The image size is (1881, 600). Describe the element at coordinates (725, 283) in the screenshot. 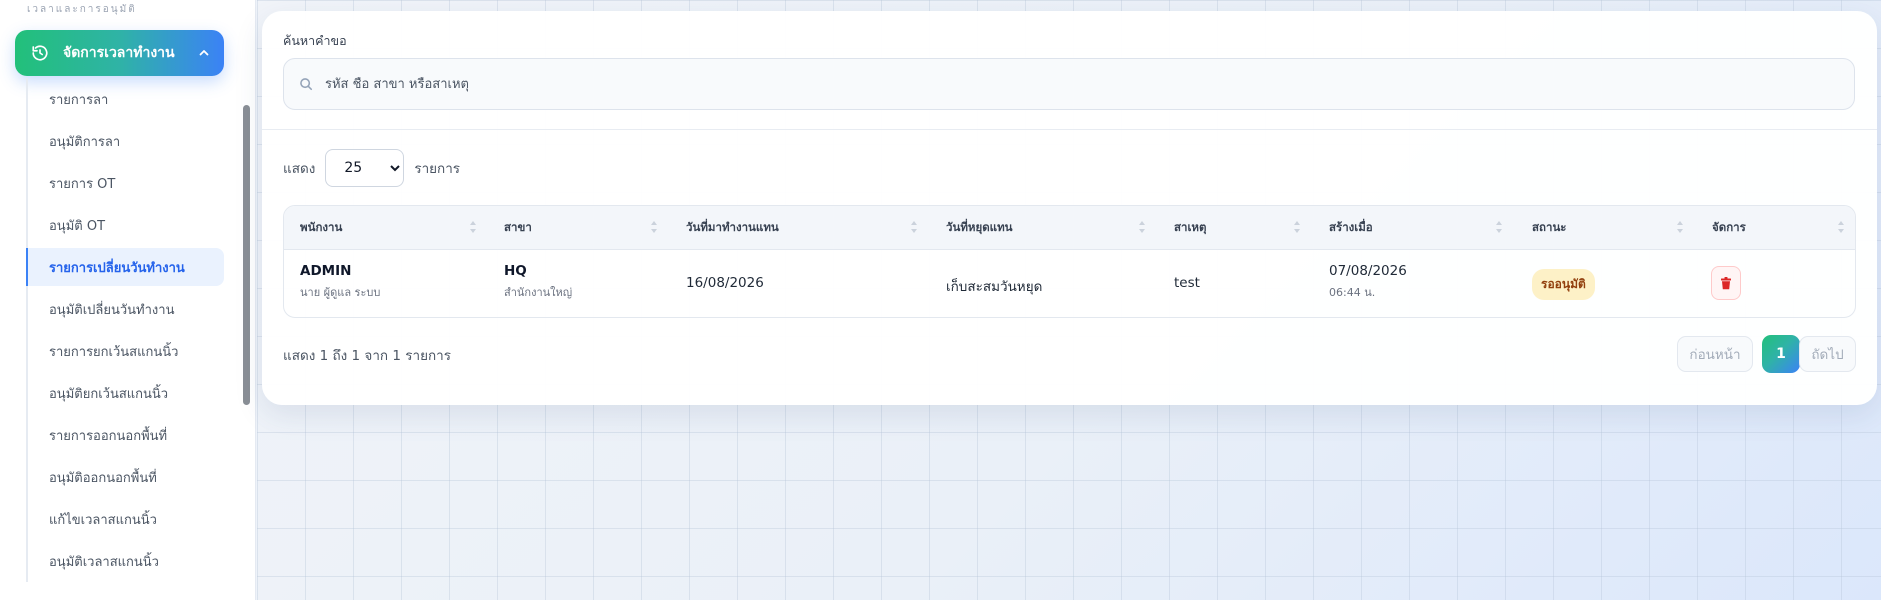

I see `work-date-cell: 16/08/2026` at that location.